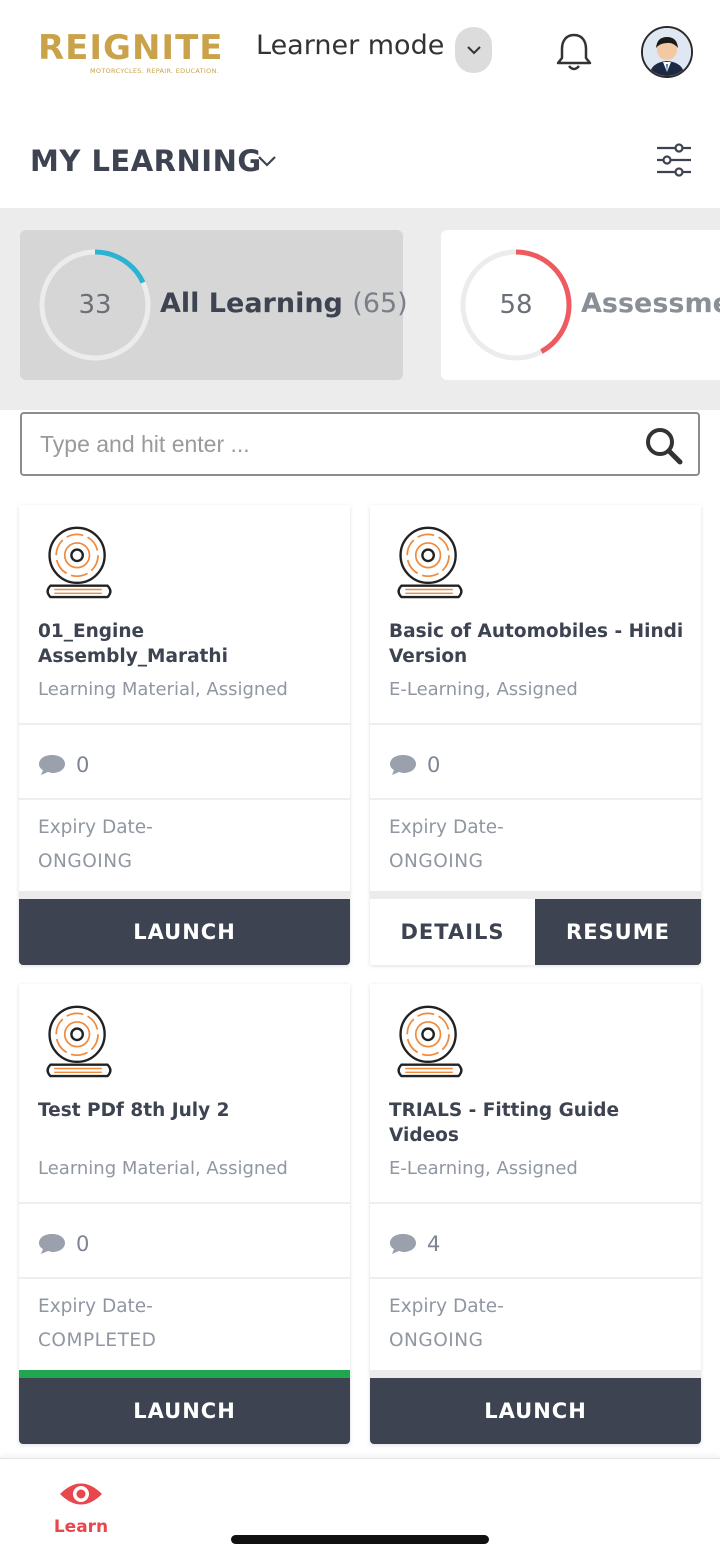 This screenshot has width=720, height=1558. What do you see at coordinates (188, 1110) in the screenshot?
I see `course-title: Test PDf 8th July 2` at bounding box center [188, 1110].